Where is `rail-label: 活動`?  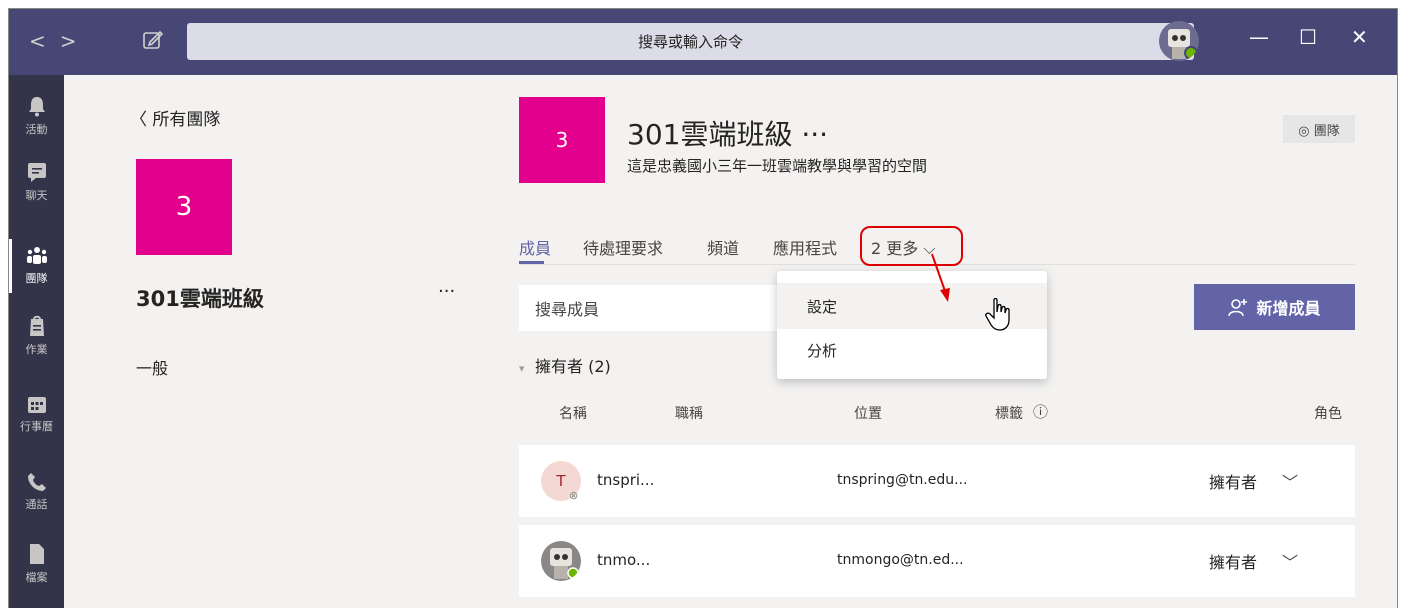 rail-label: 活動 is located at coordinates (36, 129).